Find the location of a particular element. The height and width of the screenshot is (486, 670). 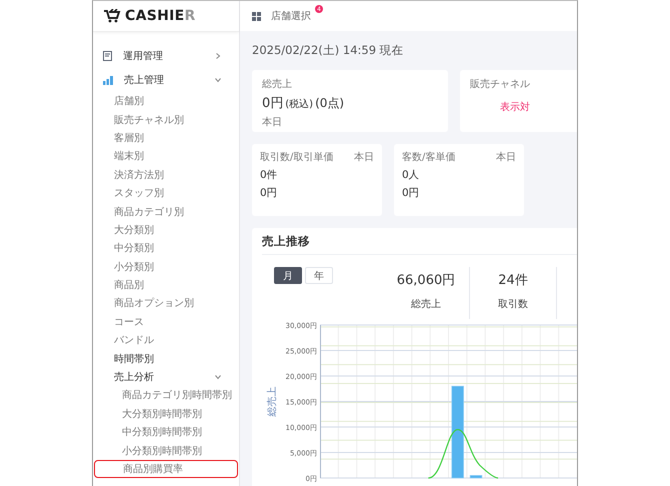

axis-title: 総売上 is located at coordinates (272, 401).